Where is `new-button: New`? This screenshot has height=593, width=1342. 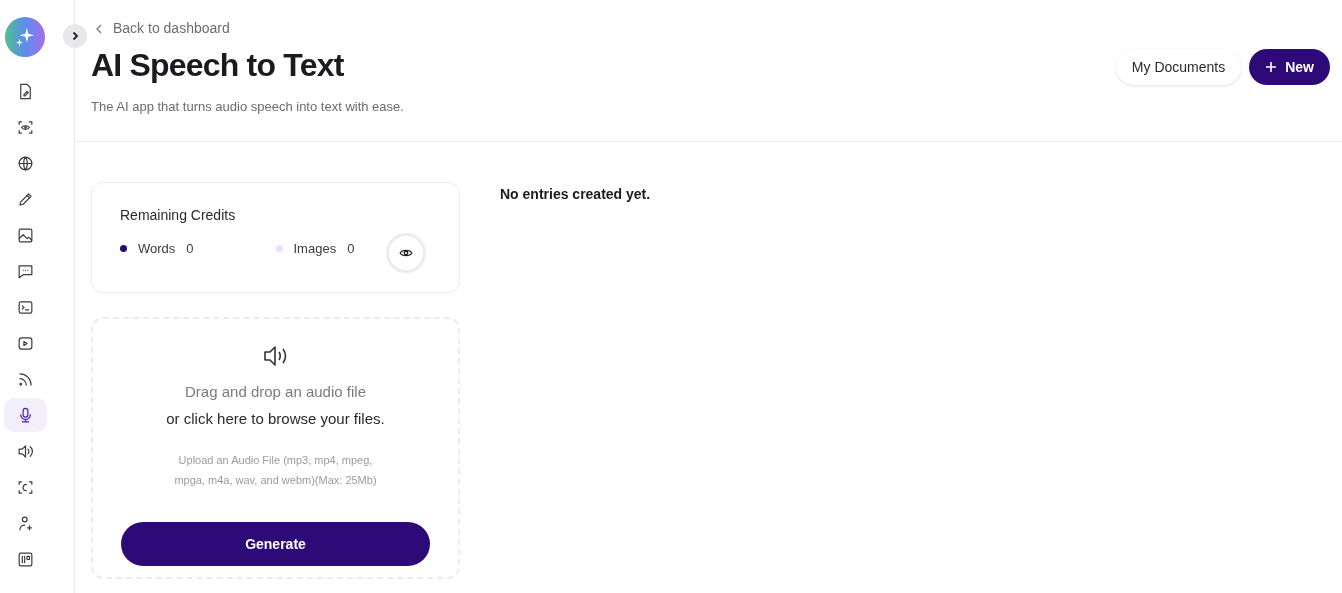 new-button: New is located at coordinates (1289, 67).